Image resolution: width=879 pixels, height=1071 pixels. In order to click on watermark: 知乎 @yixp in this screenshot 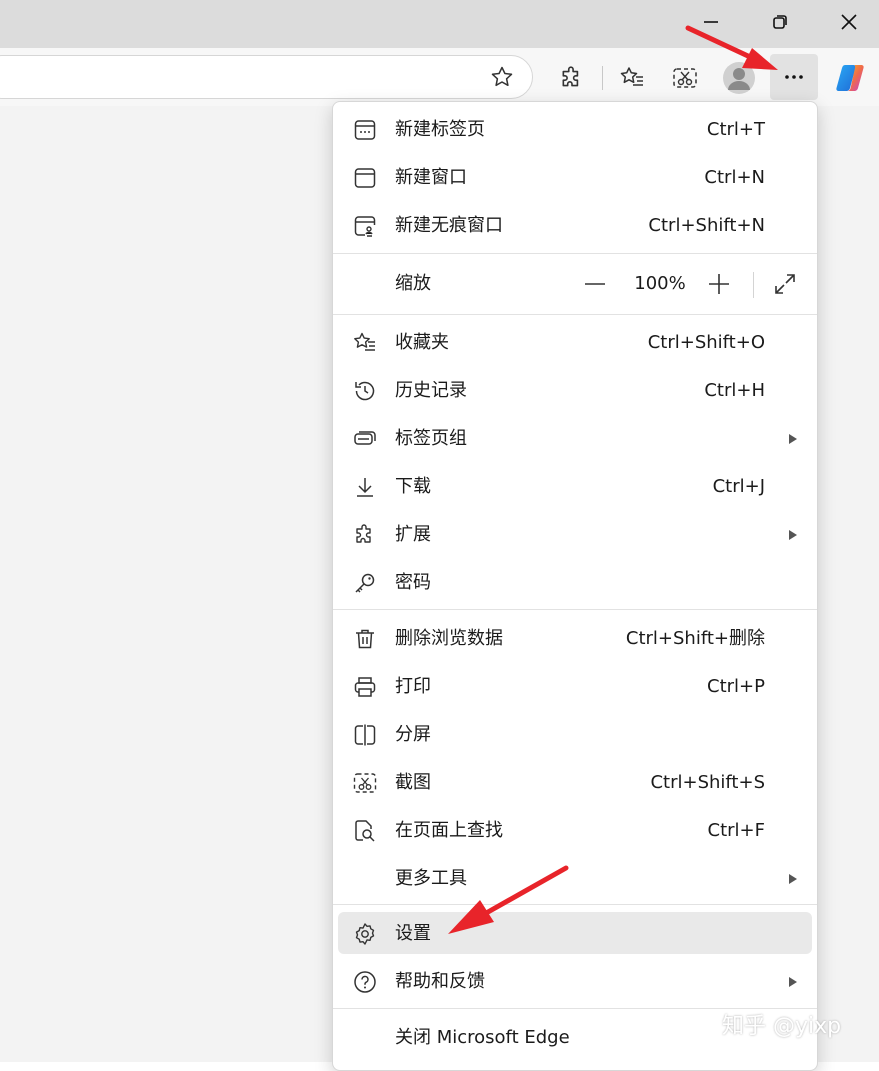, I will do `click(782, 1026)`.